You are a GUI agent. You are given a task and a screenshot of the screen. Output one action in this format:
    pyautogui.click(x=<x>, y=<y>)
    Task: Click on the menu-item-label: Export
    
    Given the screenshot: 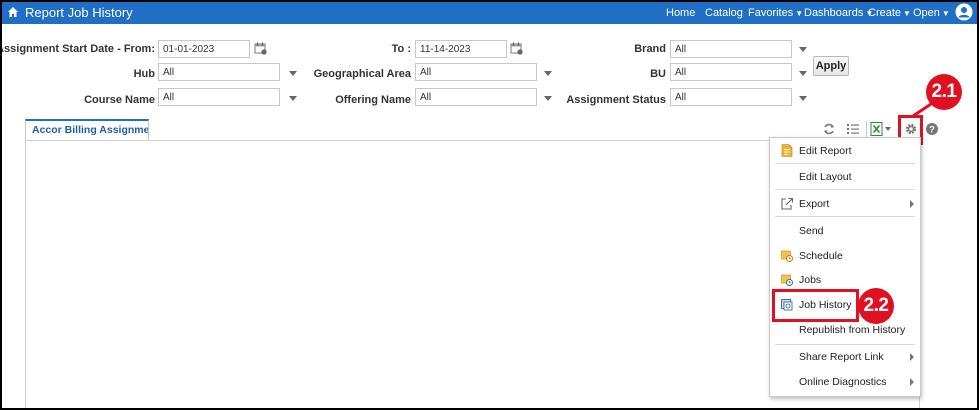 What is the action you would take?
    pyautogui.click(x=814, y=204)
    